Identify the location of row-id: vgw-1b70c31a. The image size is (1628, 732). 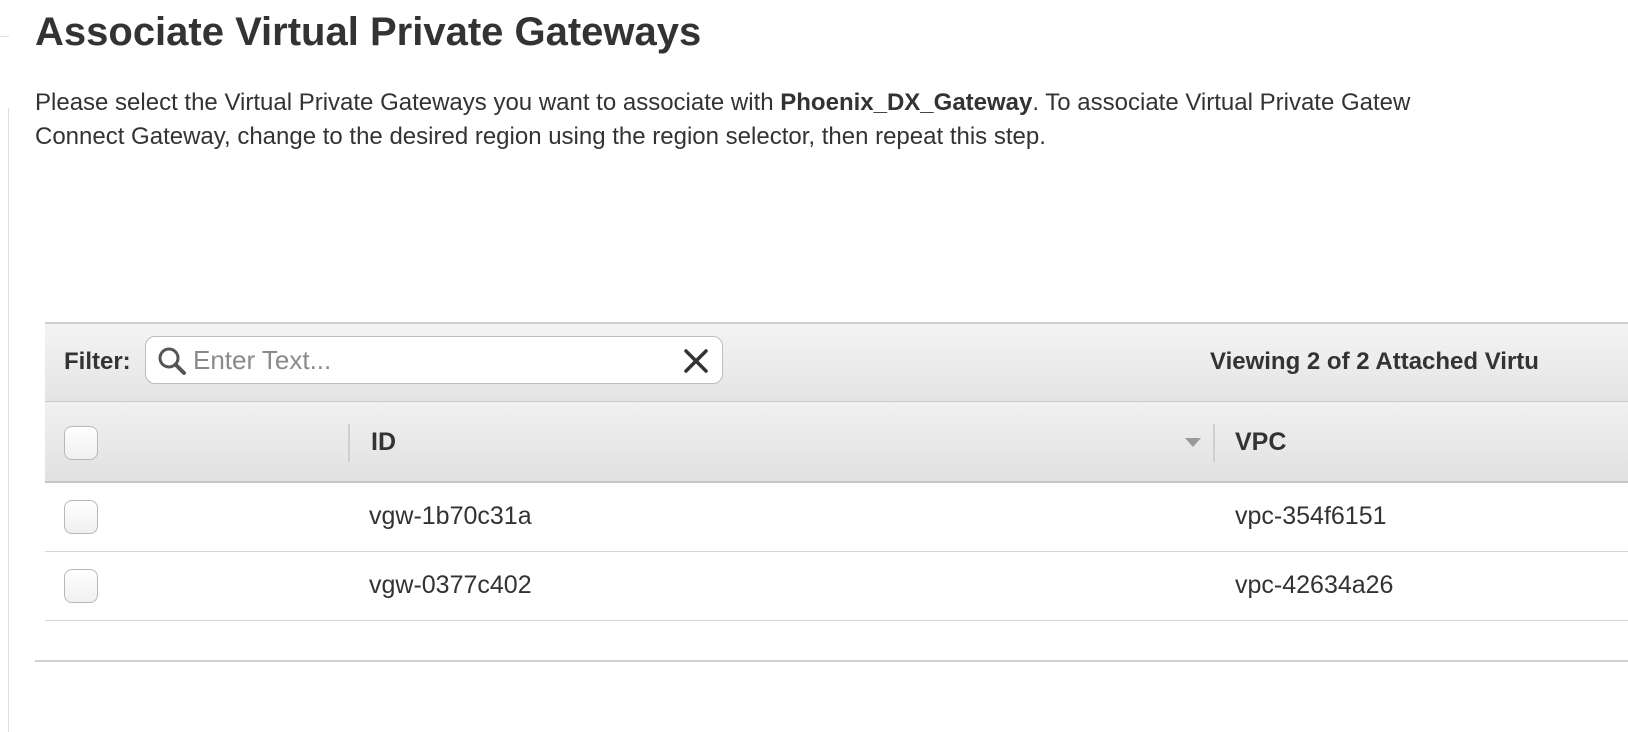
(450, 516).